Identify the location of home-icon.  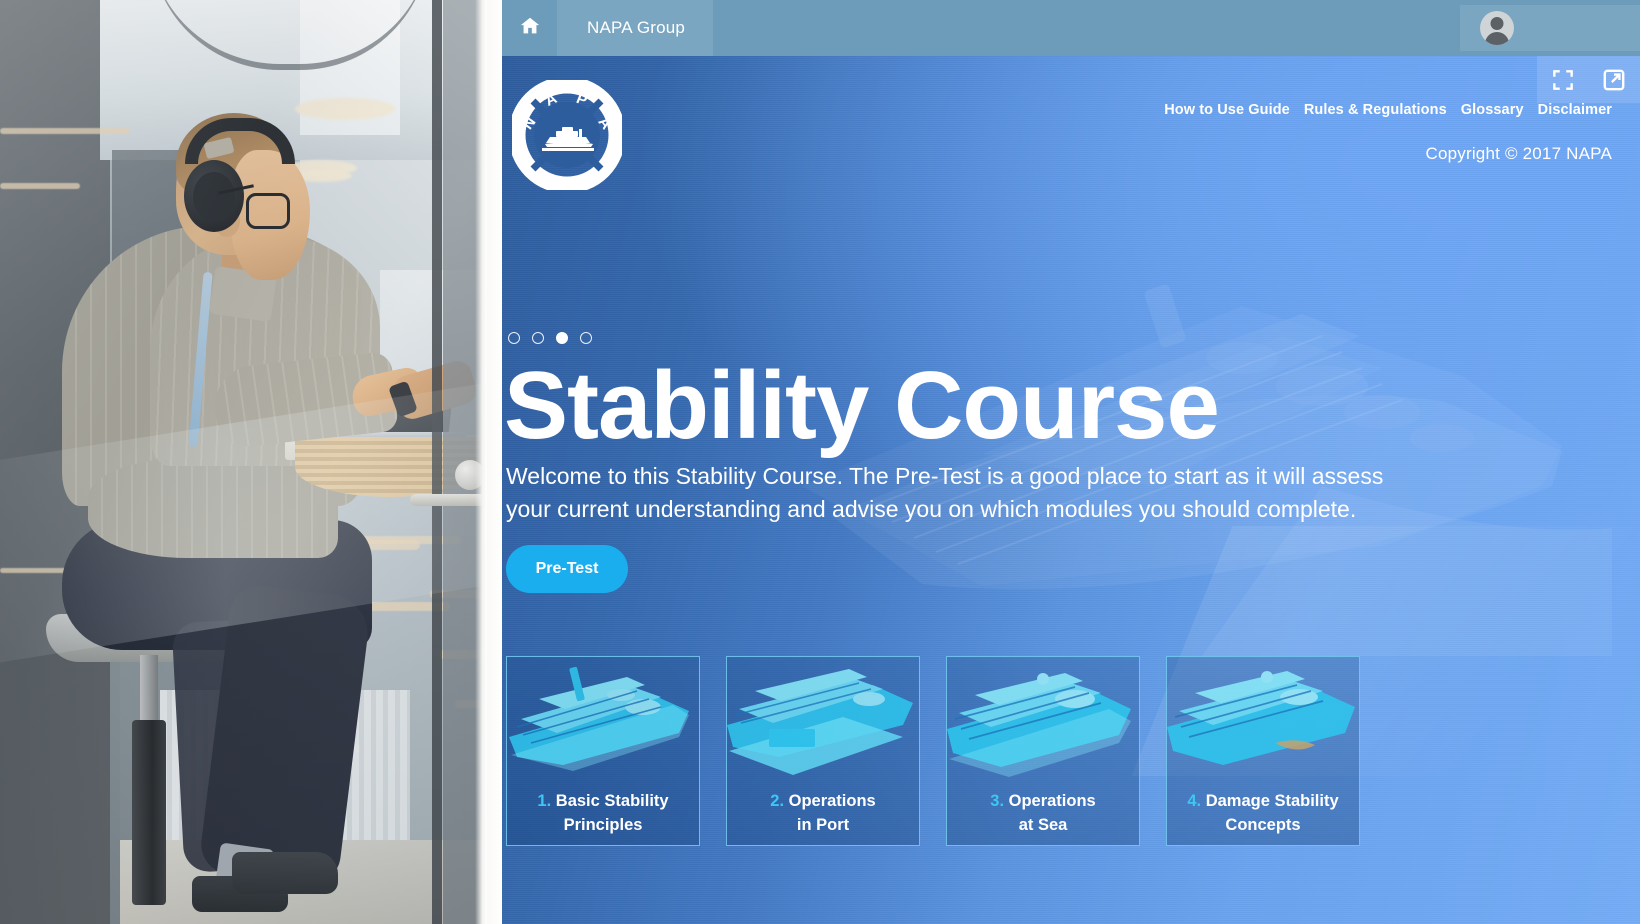
(530, 28).